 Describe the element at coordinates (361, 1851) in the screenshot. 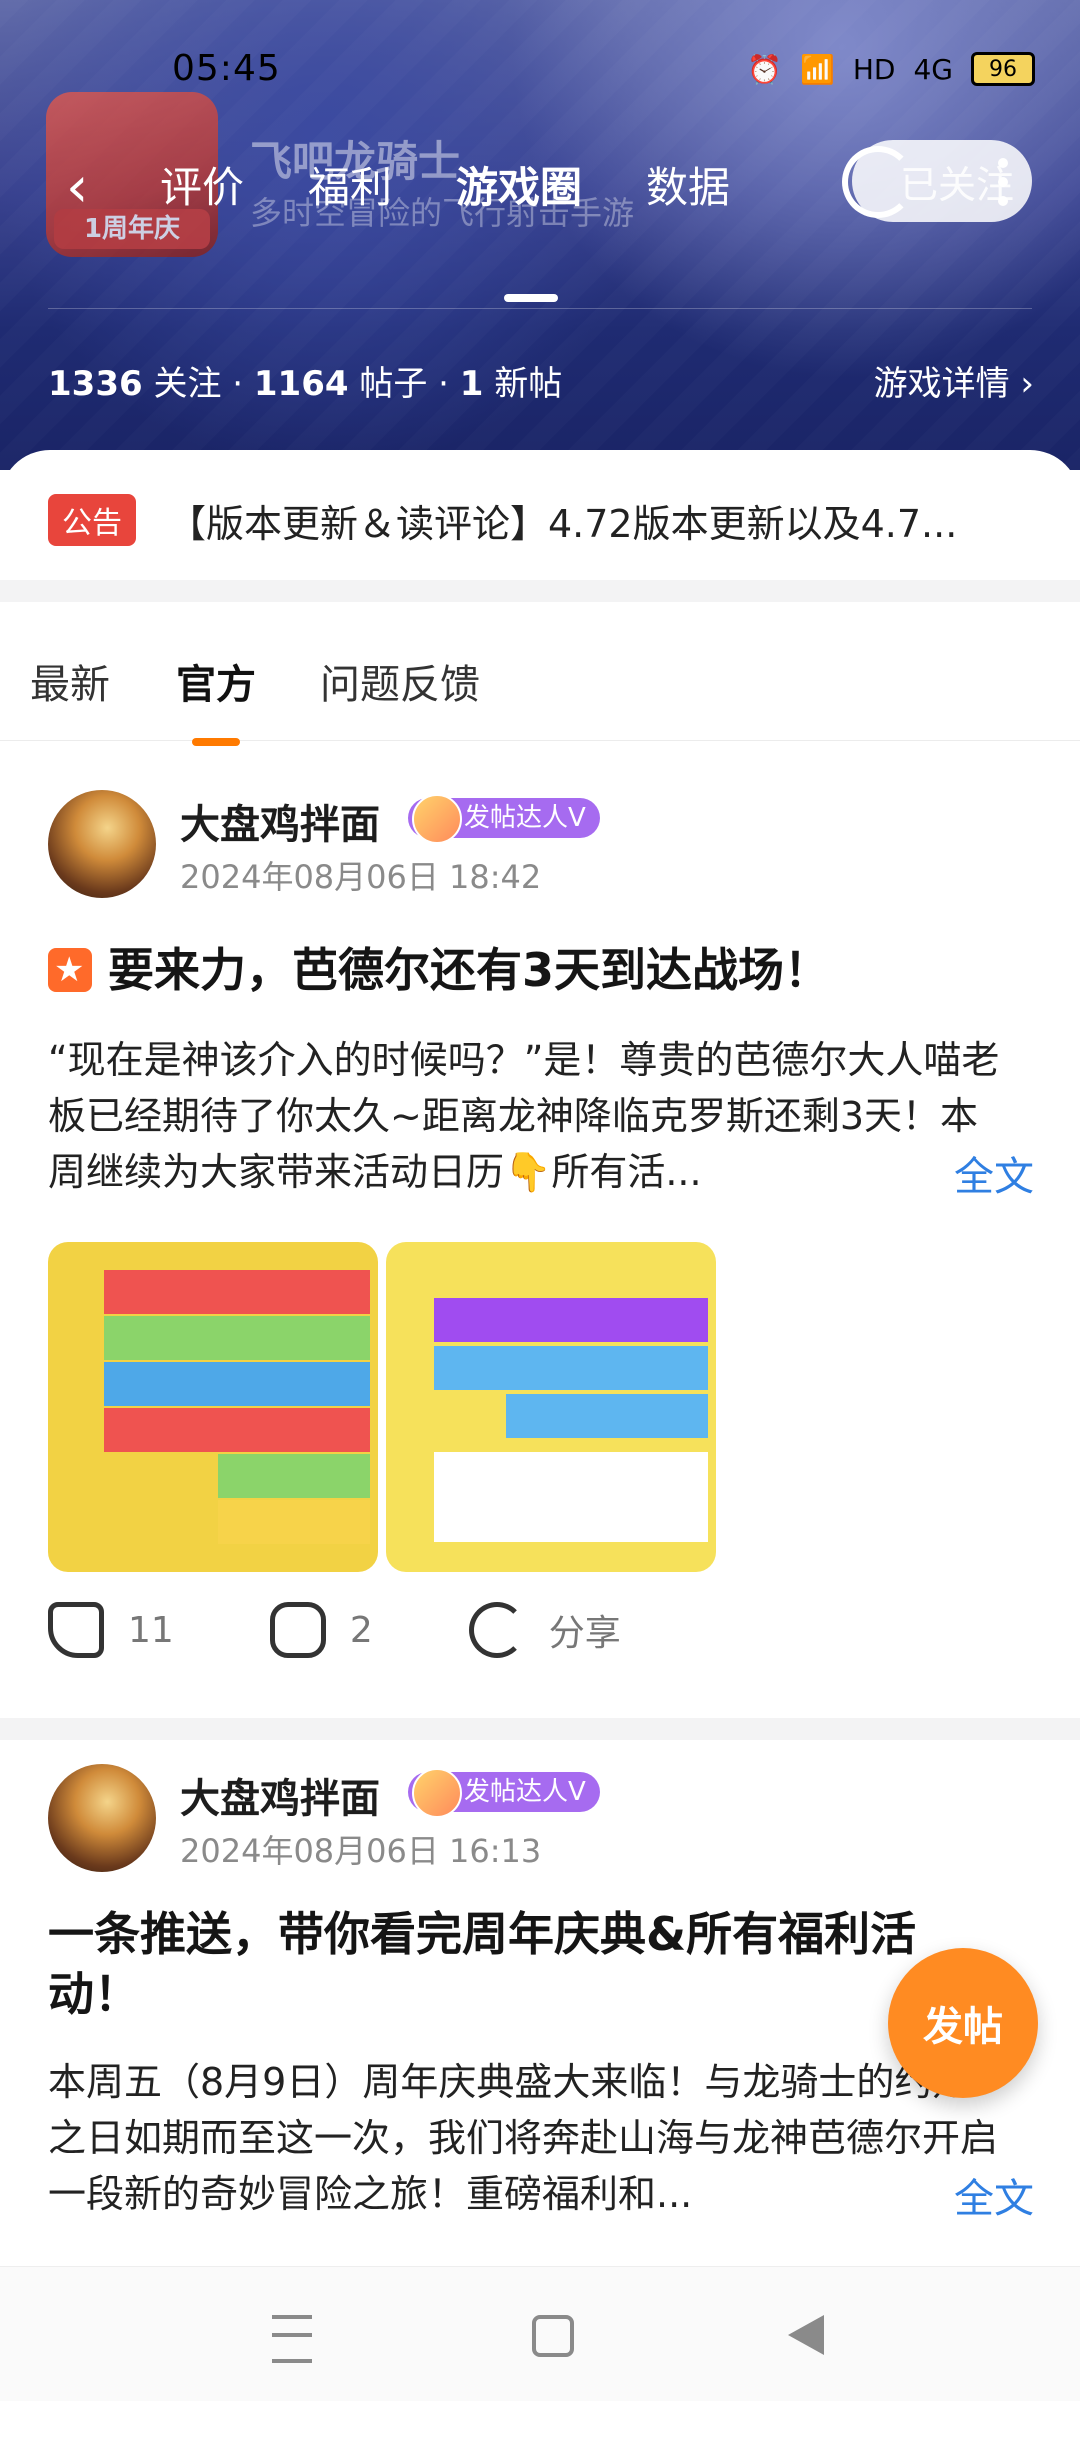

I see `post-date: 2024年08月06日 16:13` at that location.